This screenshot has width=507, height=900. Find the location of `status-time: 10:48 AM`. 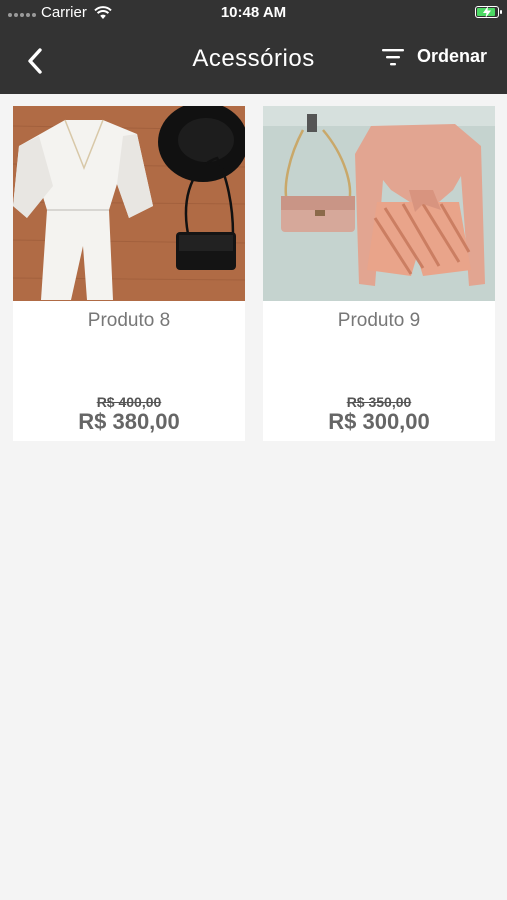

status-time: 10:48 AM is located at coordinates (253, 12).